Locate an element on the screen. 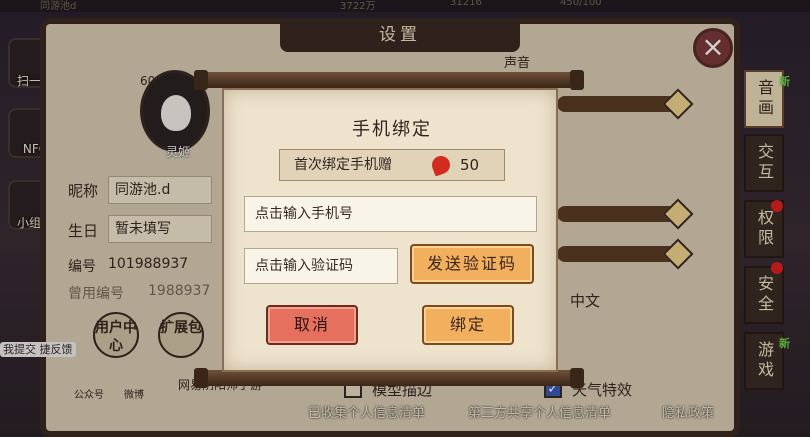 The image size is (810, 437). code-input: 点击输入验证码 is located at coordinates (321, 266).